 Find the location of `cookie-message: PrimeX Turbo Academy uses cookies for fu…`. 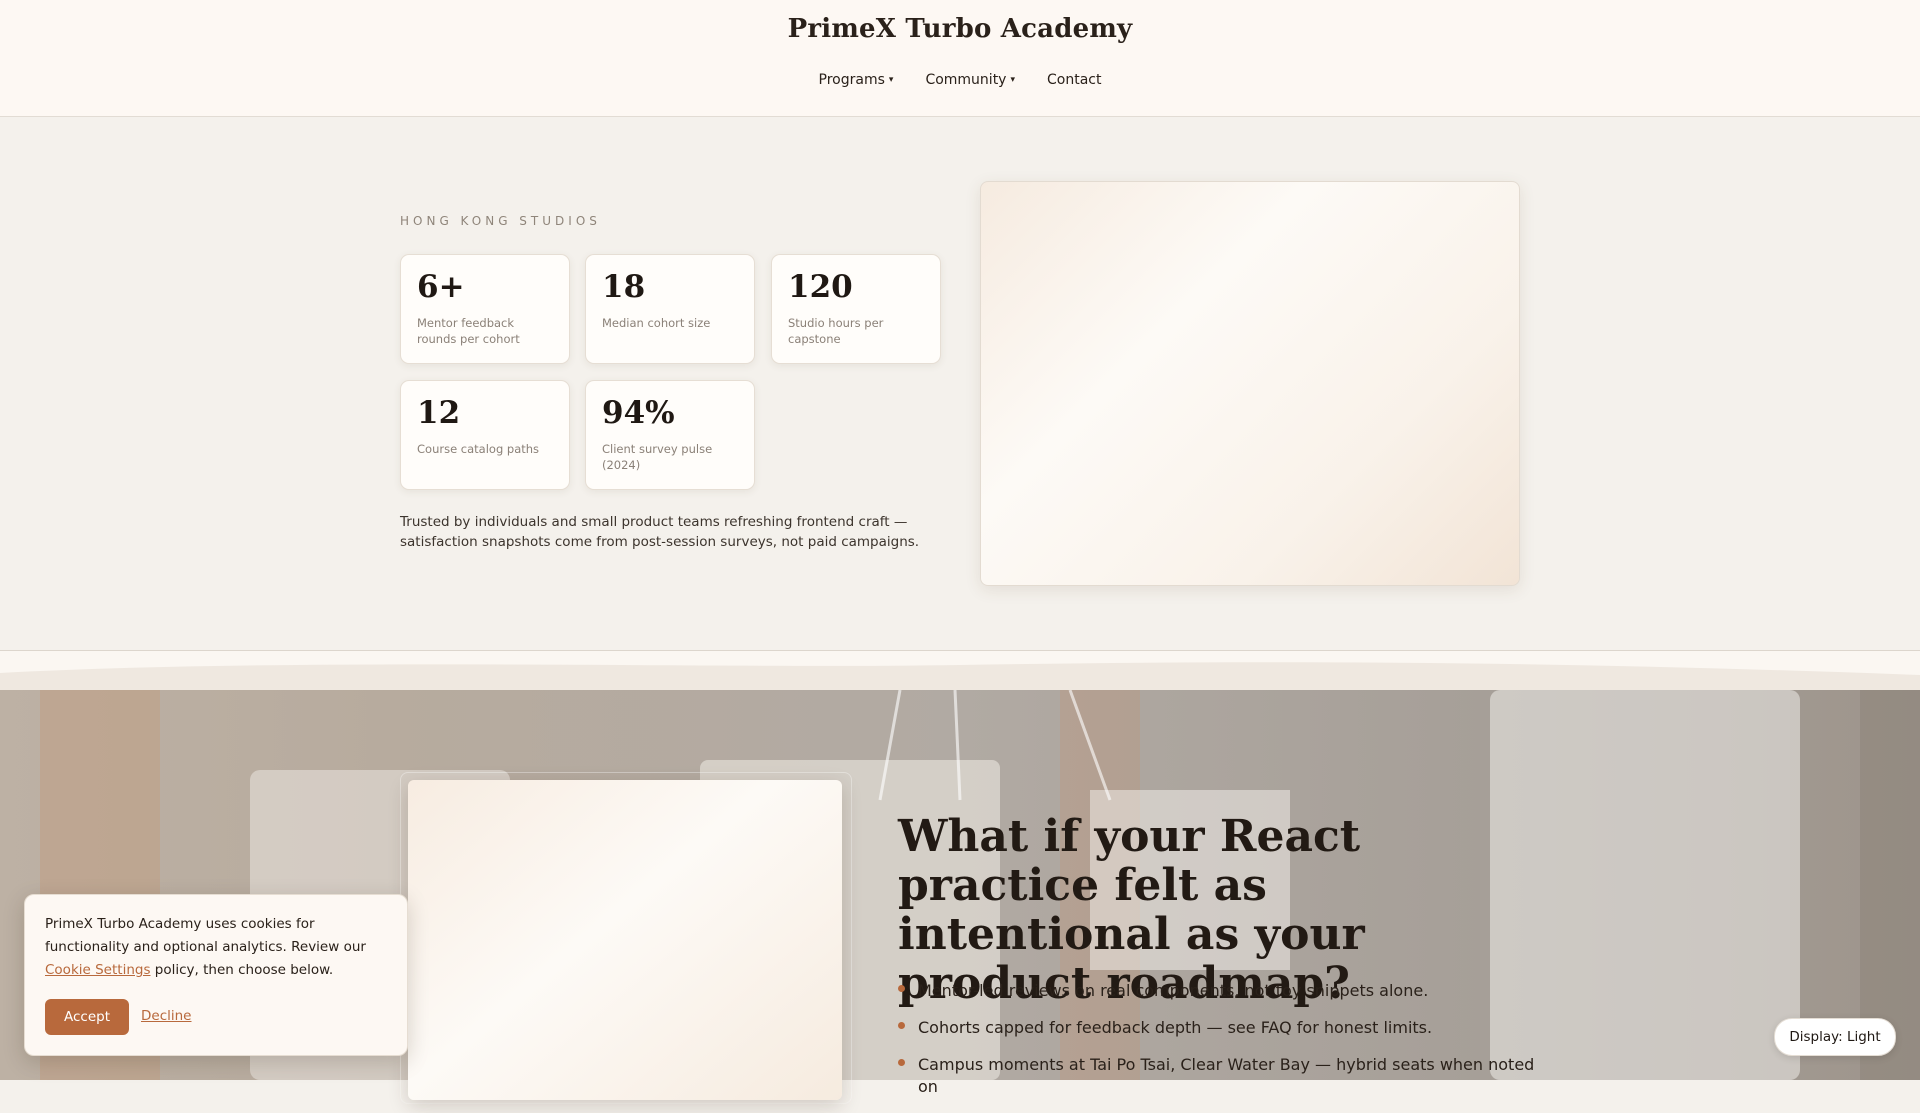

cookie-message: PrimeX Turbo Academy uses cookies for fu… is located at coordinates (218, 947).